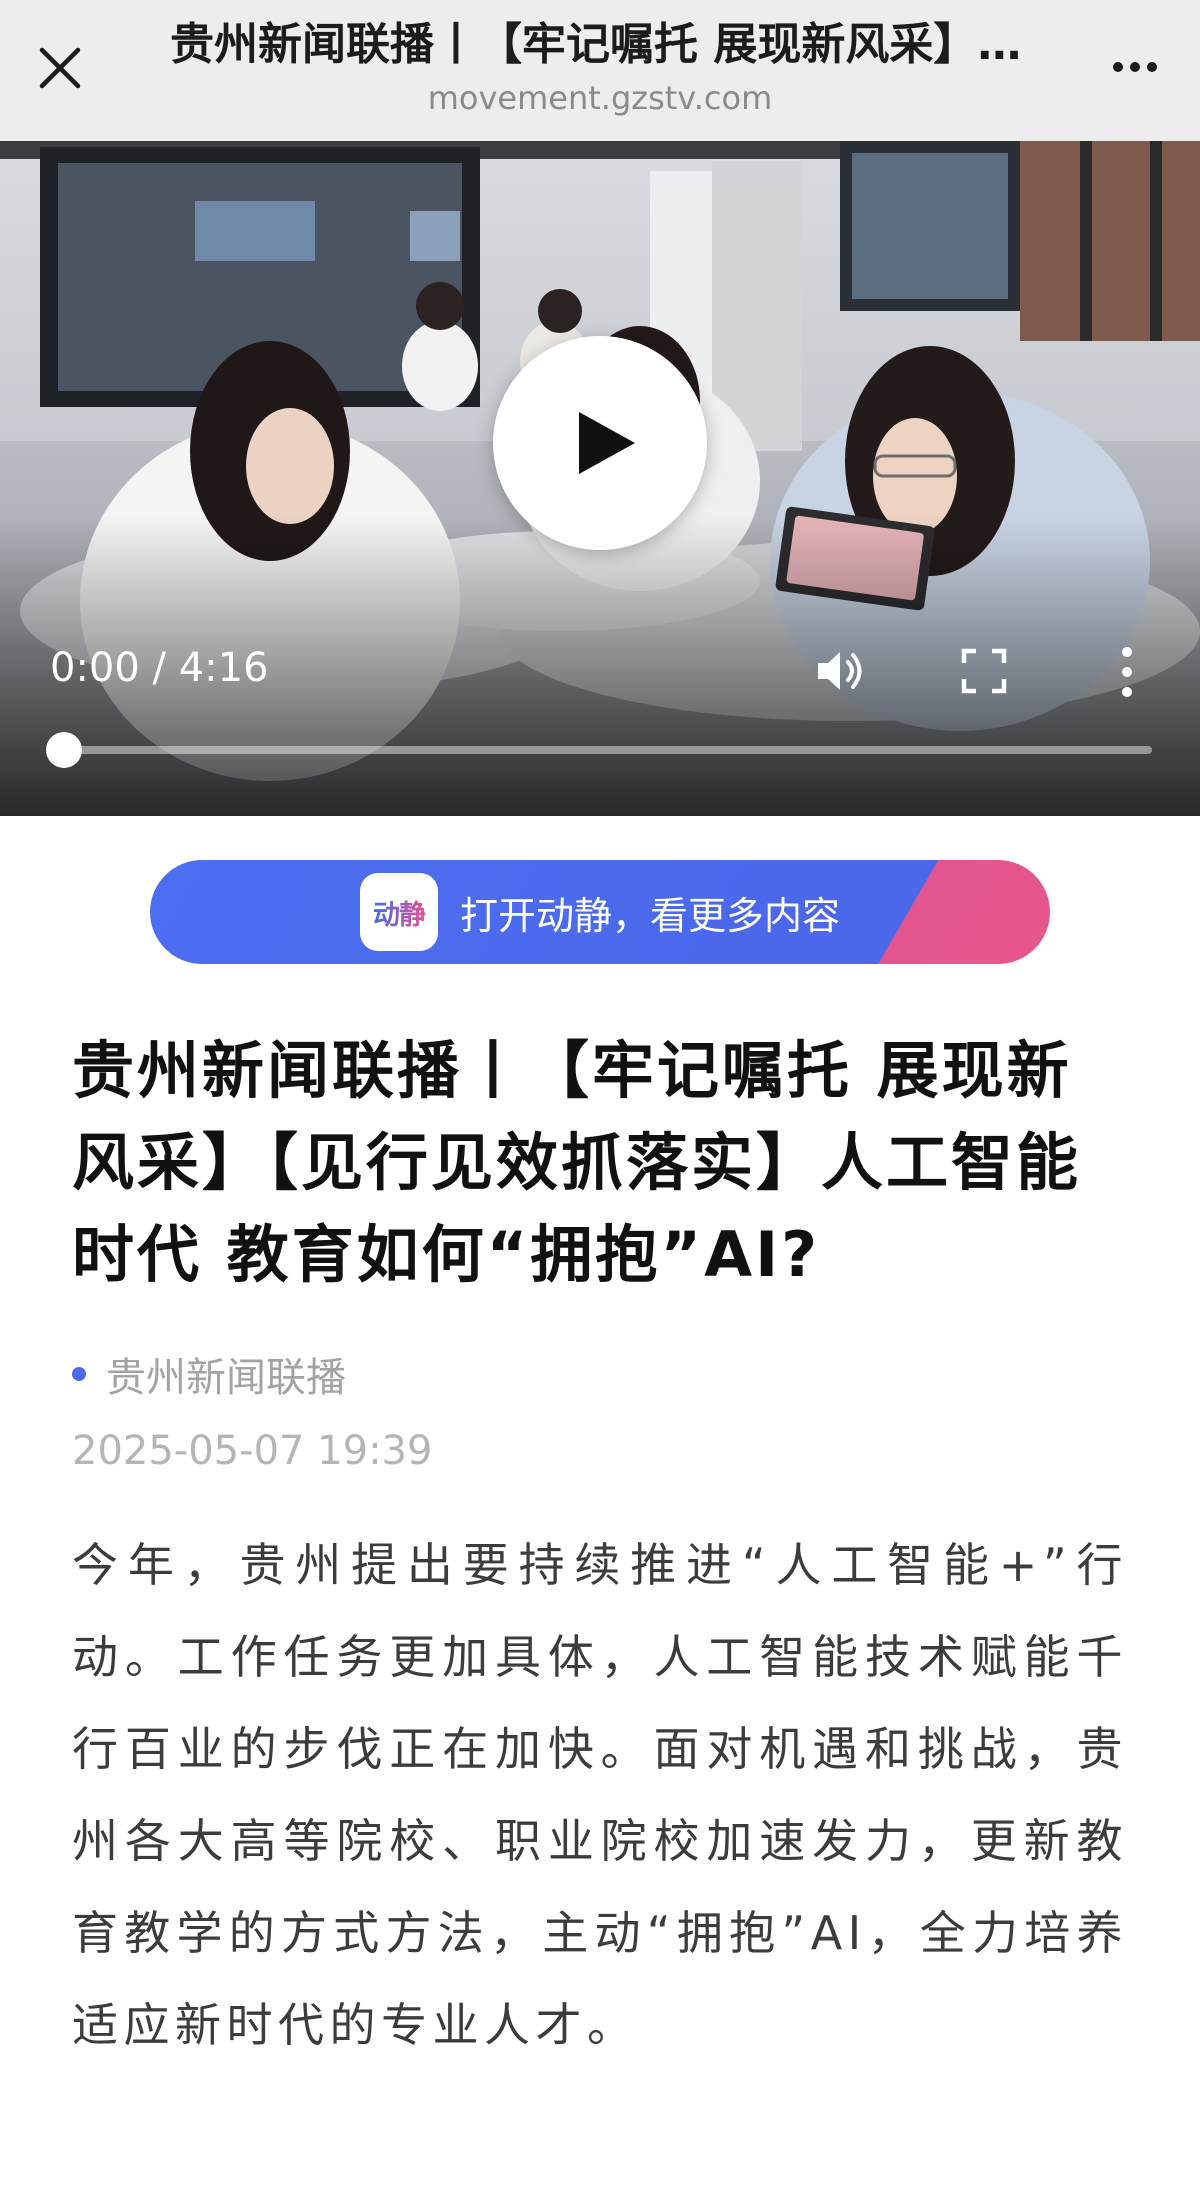  What do you see at coordinates (649, 915) in the screenshot?
I see `open-app-label: 打开动静，看更多内容` at bounding box center [649, 915].